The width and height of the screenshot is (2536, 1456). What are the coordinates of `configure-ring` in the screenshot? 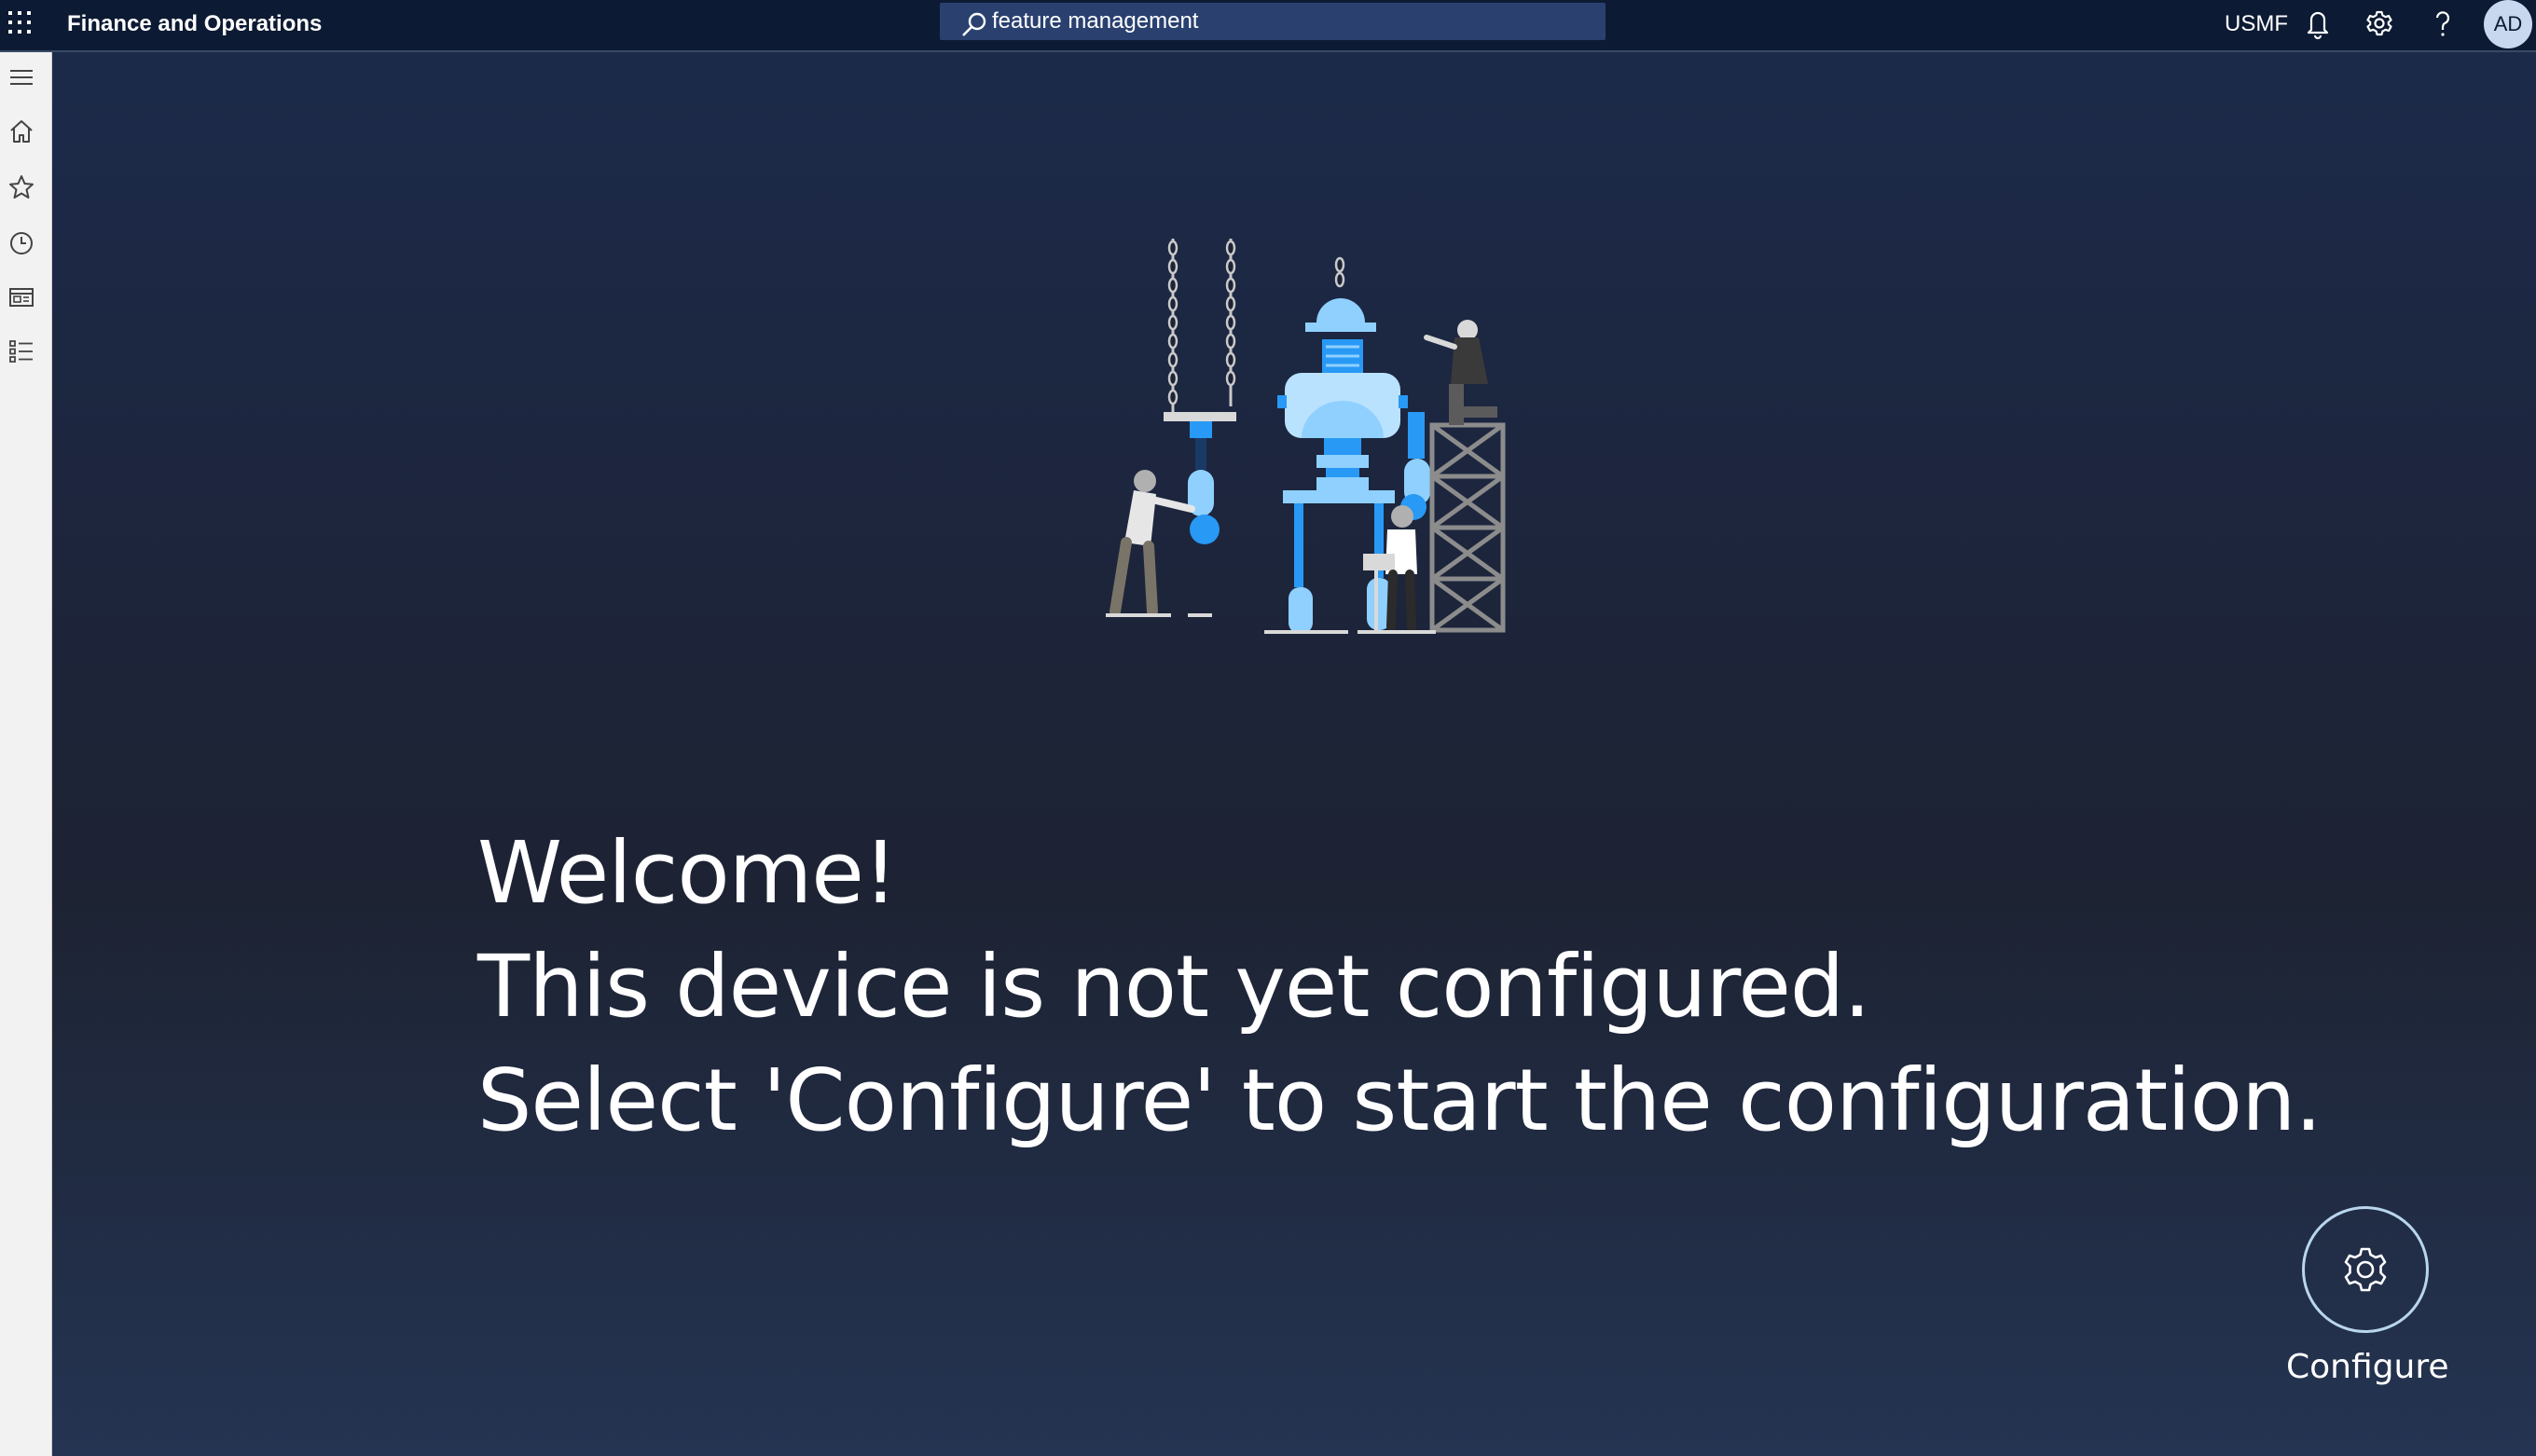 It's located at (2365, 1269).